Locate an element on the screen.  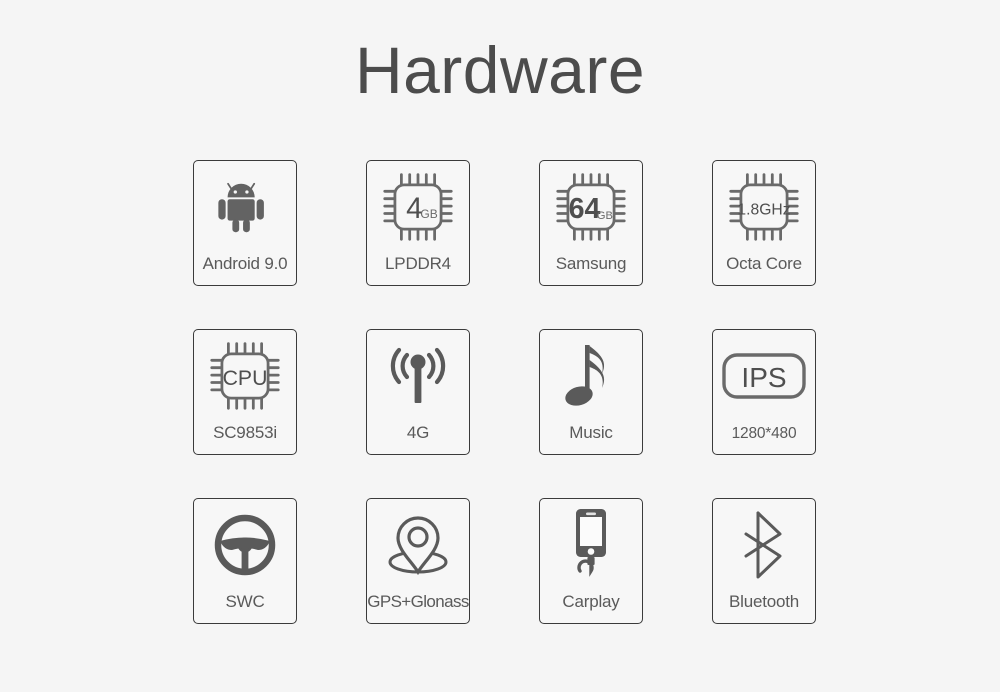
feature-tile-ips: IPS 1280*480 is located at coordinates (764, 392).